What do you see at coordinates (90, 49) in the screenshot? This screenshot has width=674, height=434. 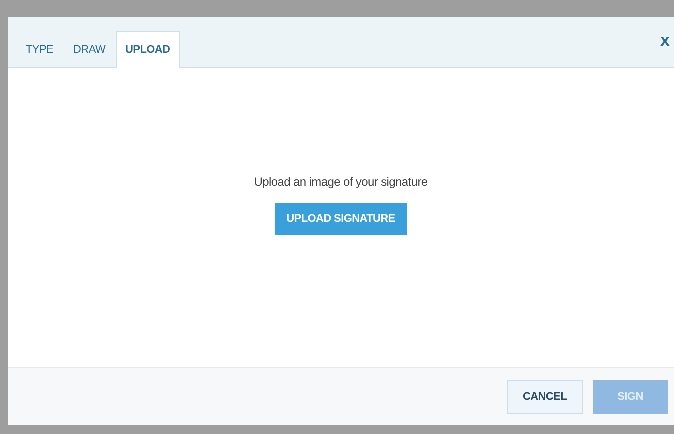 I see `tab: DRAW` at bounding box center [90, 49].